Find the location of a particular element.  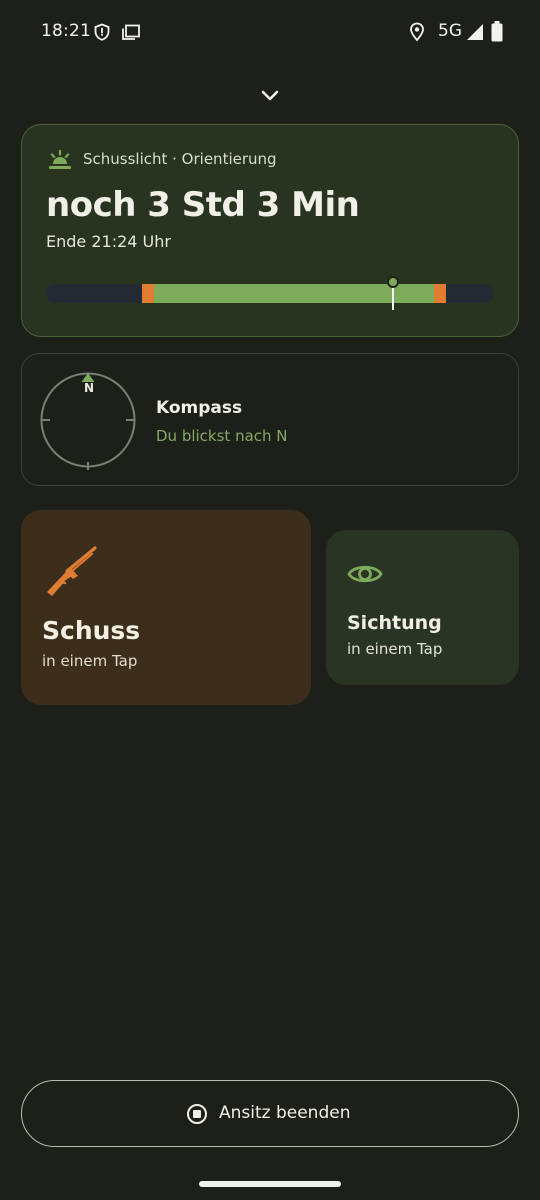

end-time: Ende 21:24 Uhr is located at coordinates (108, 241).